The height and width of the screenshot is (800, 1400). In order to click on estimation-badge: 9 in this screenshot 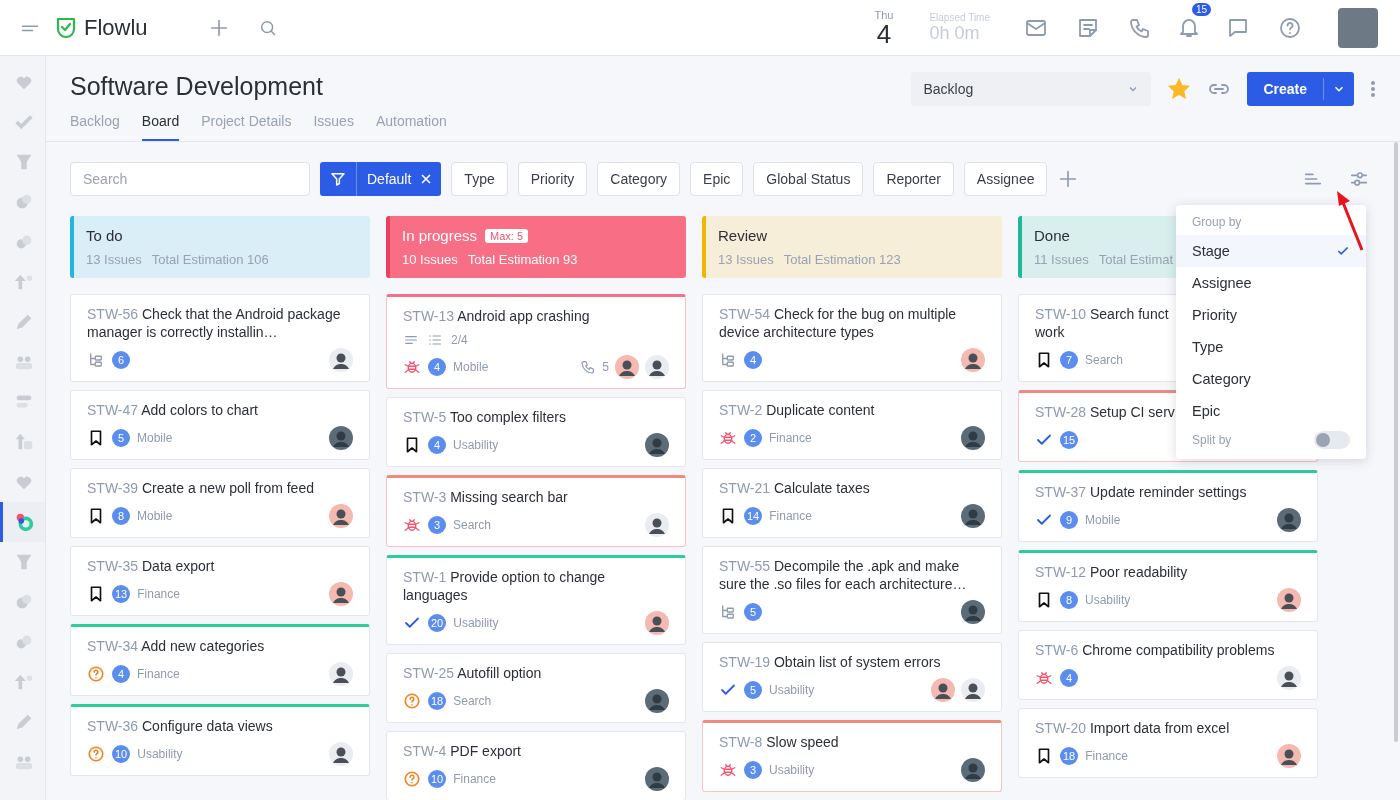, I will do `click(1069, 520)`.